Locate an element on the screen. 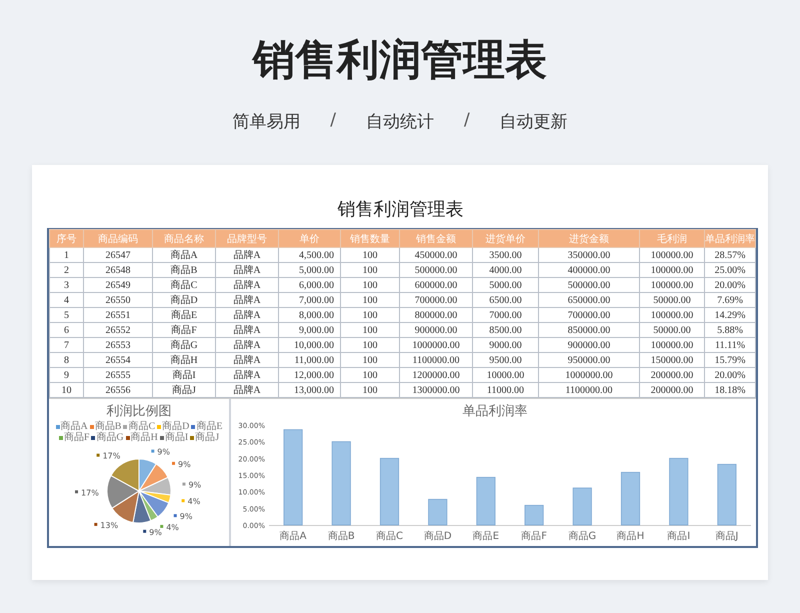  table-cell: 7.69% is located at coordinates (730, 300).